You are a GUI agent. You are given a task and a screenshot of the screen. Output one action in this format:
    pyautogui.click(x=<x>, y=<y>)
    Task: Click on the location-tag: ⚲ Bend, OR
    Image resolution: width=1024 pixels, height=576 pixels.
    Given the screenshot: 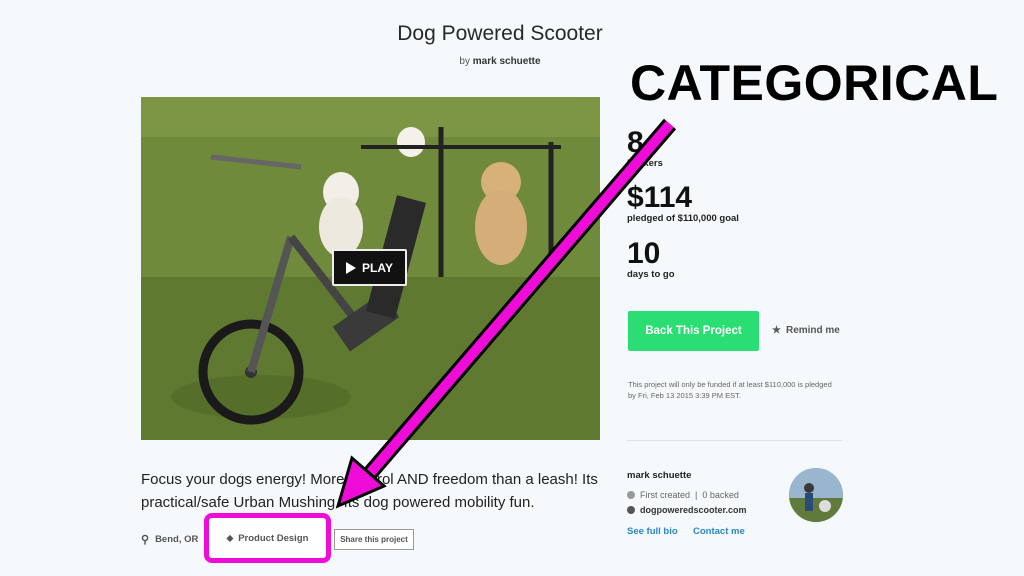 What is the action you would take?
    pyautogui.click(x=169, y=539)
    